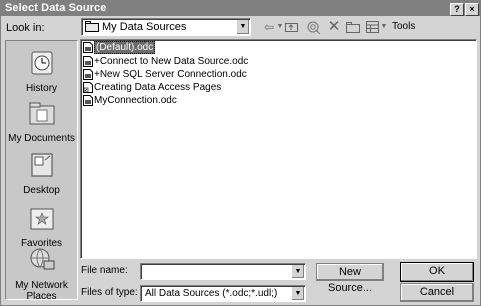 Image resolution: width=481 pixels, height=306 pixels. What do you see at coordinates (158, 87) in the screenshot?
I see `file-name: Creating Data Access Pages` at bounding box center [158, 87].